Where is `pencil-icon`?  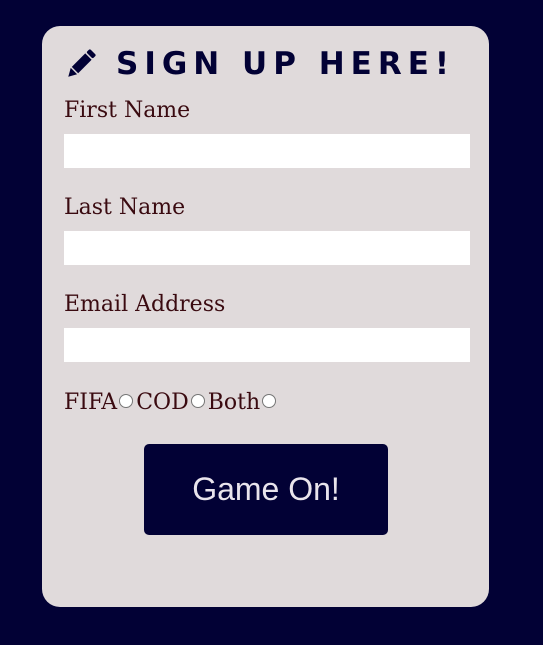
pencil-icon is located at coordinates (81, 64).